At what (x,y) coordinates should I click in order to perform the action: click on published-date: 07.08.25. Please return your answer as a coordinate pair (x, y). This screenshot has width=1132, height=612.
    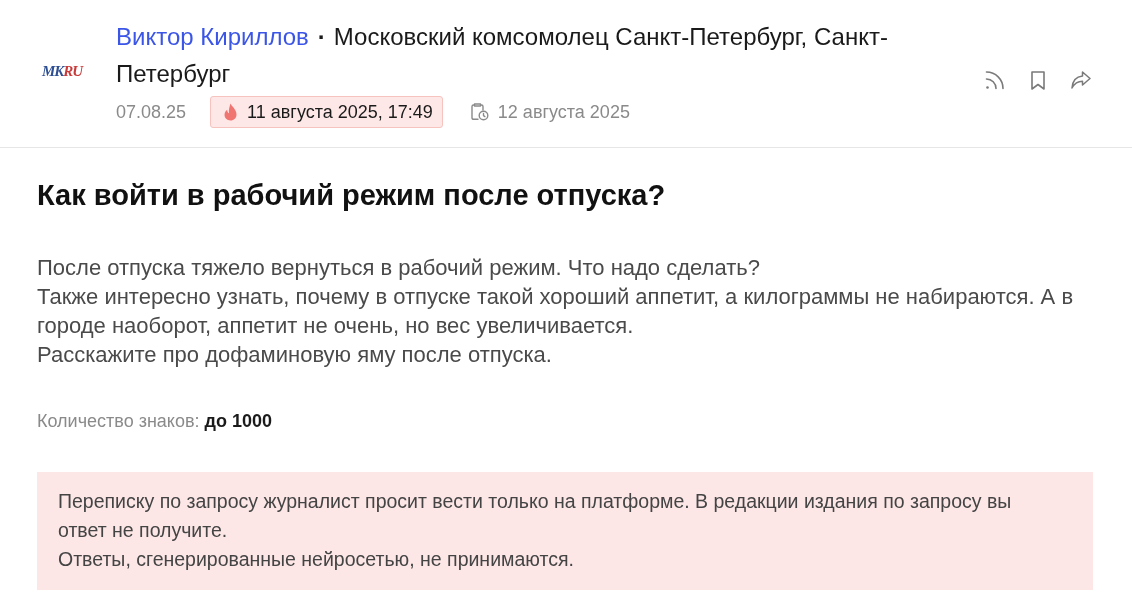
    Looking at the image, I should click on (151, 112).